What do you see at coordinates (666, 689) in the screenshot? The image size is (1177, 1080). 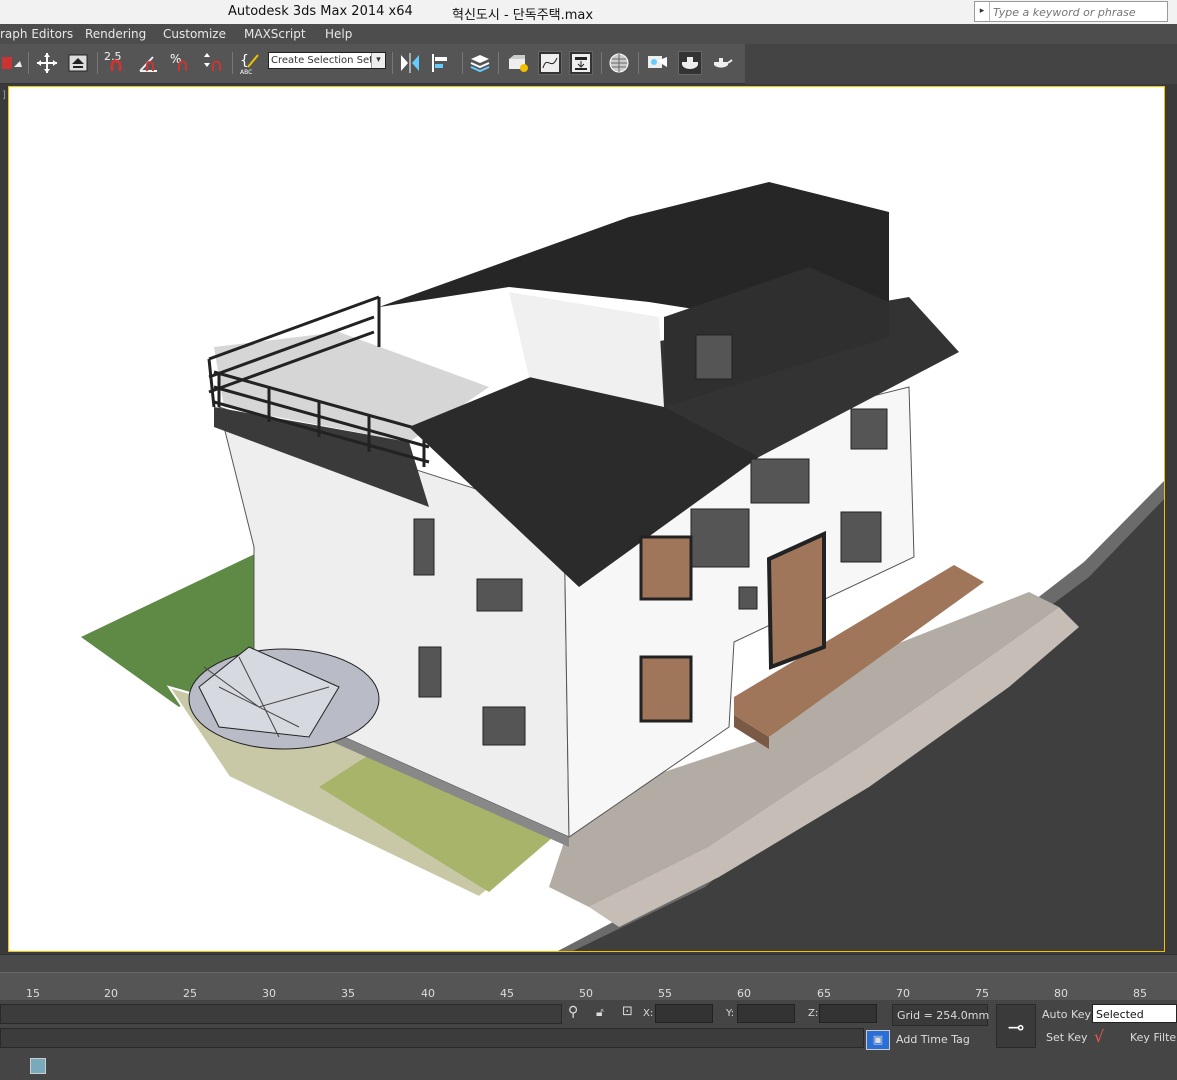 I see `wood-panel-lower` at bounding box center [666, 689].